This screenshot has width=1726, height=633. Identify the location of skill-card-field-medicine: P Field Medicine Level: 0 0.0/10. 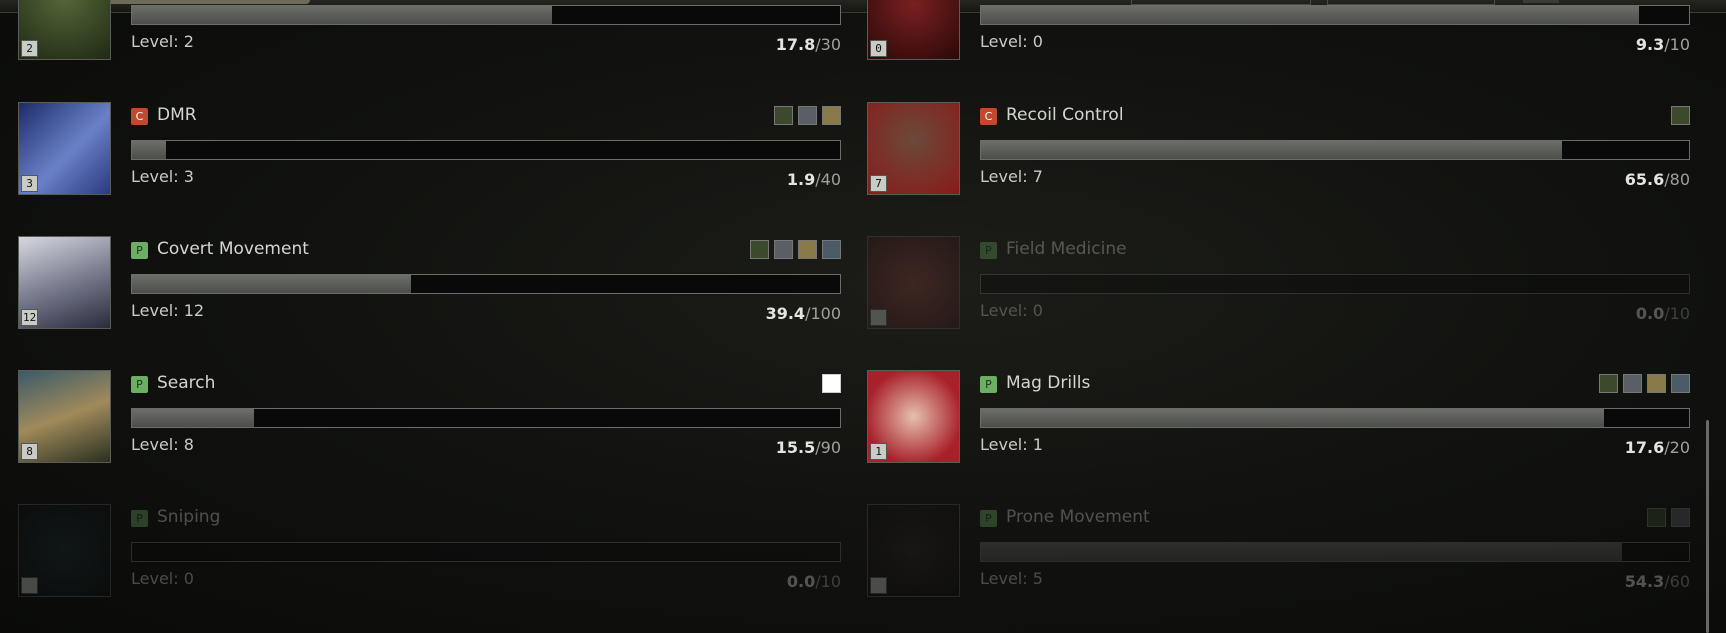
(1286, 284).